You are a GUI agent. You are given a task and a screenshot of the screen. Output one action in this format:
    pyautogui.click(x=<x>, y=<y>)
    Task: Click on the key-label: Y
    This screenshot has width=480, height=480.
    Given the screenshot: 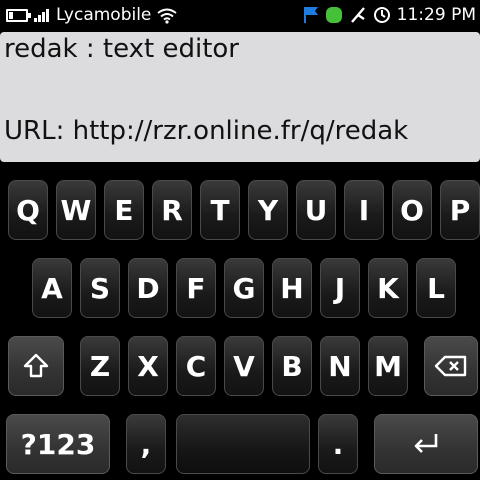 What is the action you would take?
    pyautogui.click(x=268, y=210)
    